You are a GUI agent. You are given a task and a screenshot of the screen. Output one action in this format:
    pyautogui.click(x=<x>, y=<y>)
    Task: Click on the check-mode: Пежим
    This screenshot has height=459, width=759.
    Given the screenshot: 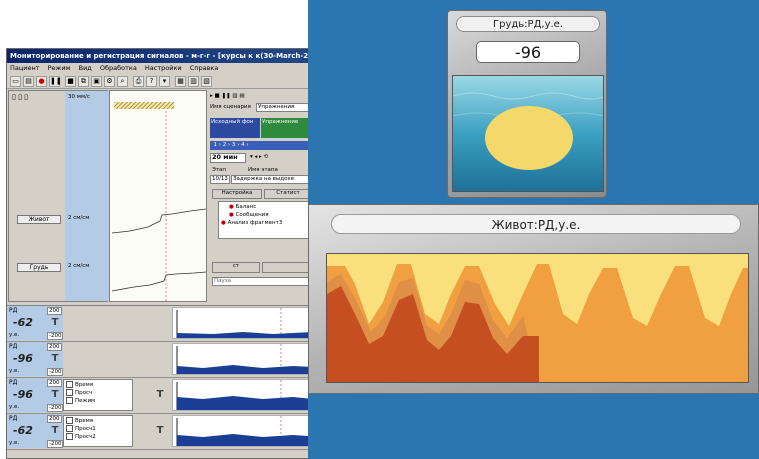 What is the action you would take?
    pyautogui.click(x=80, y=401)
    